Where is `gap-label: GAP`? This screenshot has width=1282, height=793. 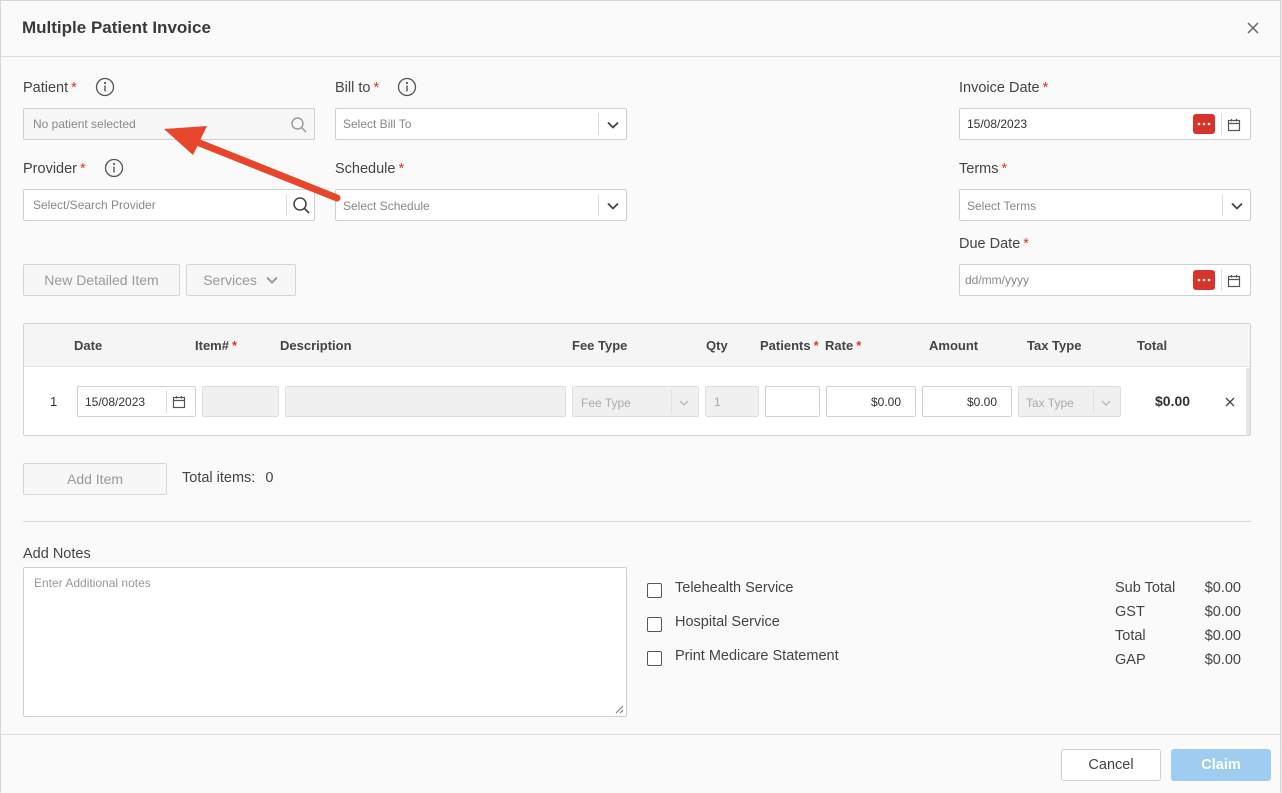
gap-label: GAP is located at coordinates (1130, 660).